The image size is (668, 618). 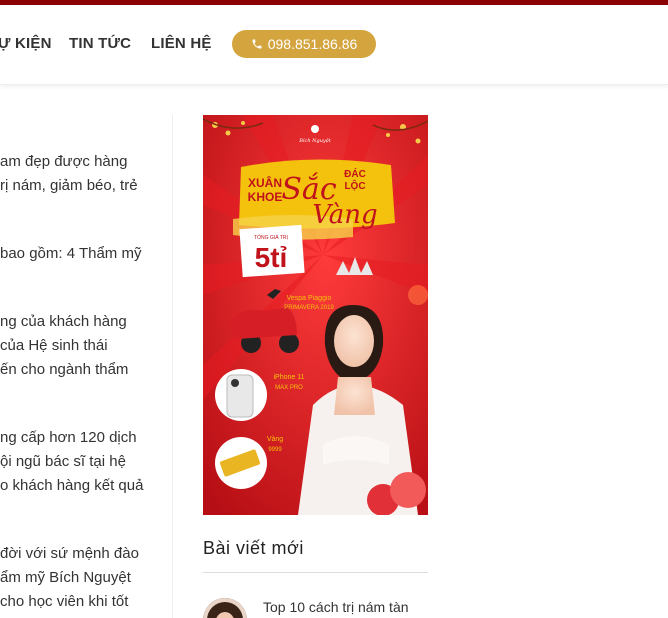 I want to click on article-line: cho học viên khi tốt, so click(x=64, y=601).